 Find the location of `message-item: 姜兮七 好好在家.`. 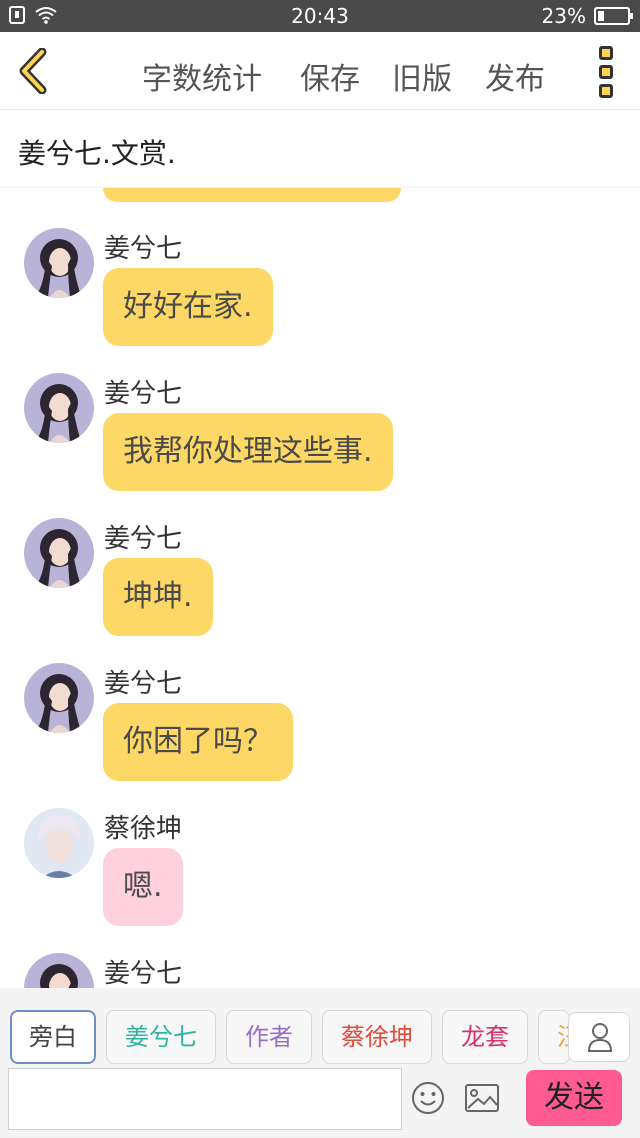

message-item: 姜兮七 好好在家. is located at coordinates (320, 298).